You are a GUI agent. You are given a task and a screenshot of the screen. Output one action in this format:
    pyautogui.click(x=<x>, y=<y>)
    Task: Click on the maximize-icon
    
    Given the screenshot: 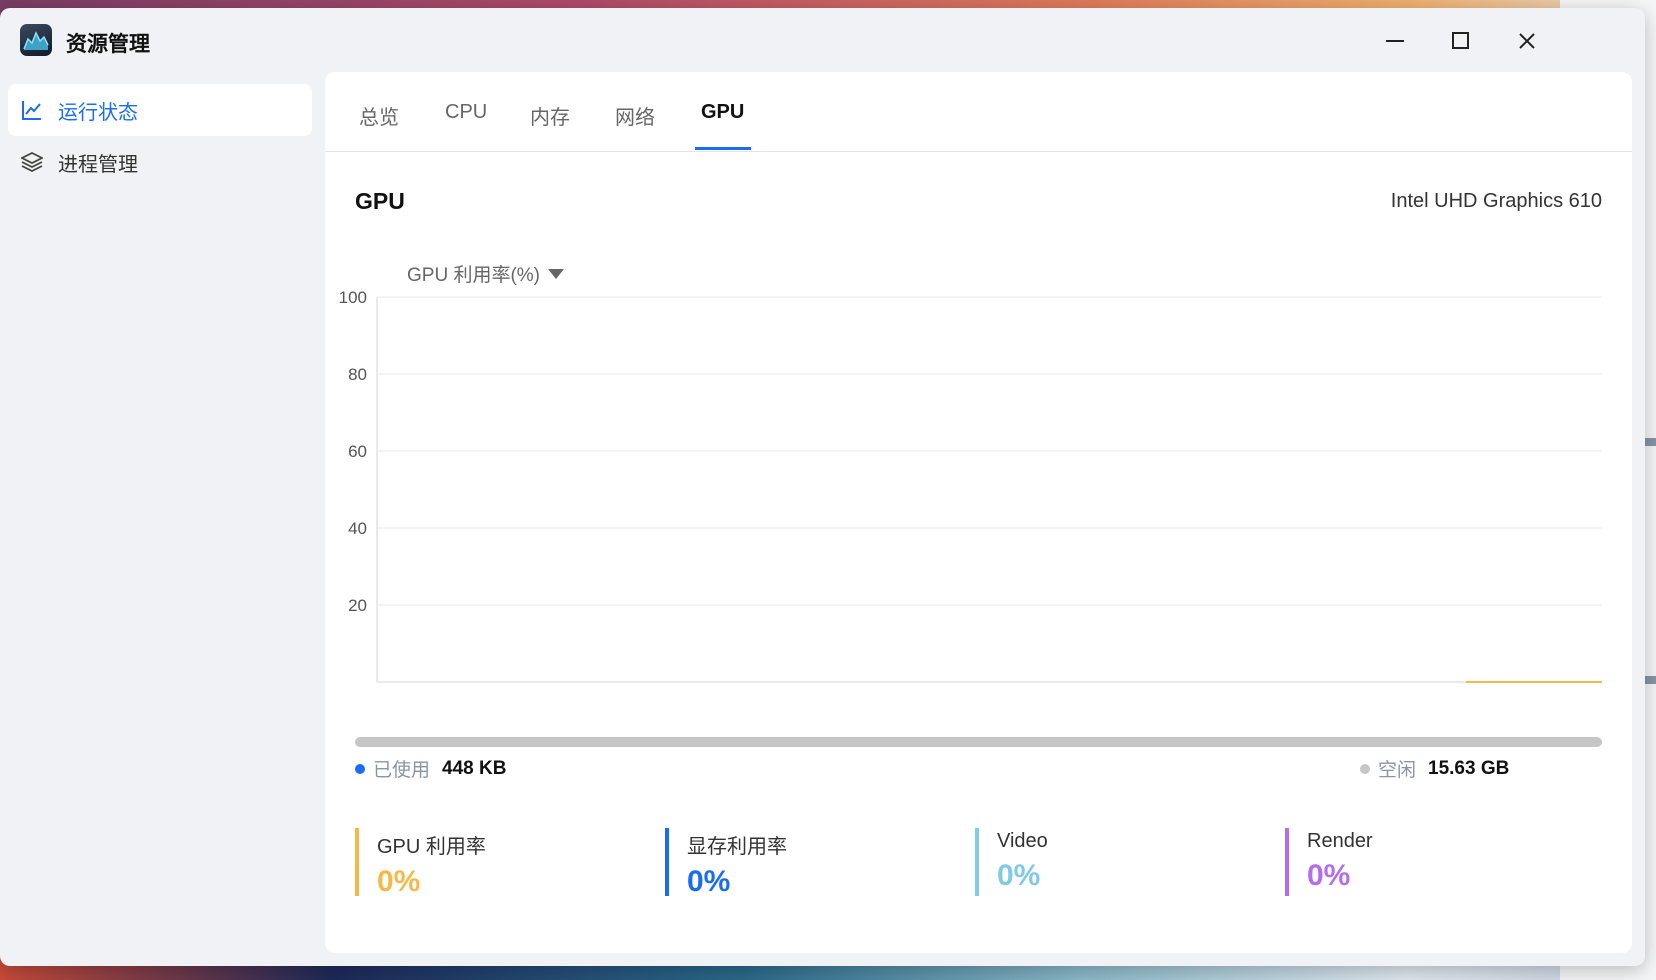 What is the action you would take?
    pyautogui.click(x=1460, y=40)
    